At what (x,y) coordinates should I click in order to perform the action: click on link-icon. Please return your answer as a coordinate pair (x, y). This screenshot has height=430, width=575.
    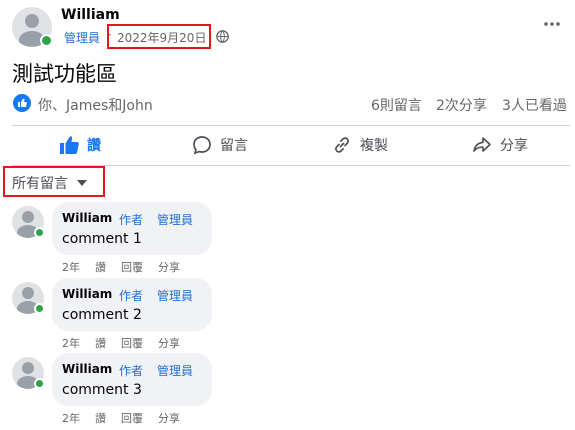
    Looking at the image, I should click on (342, 145).